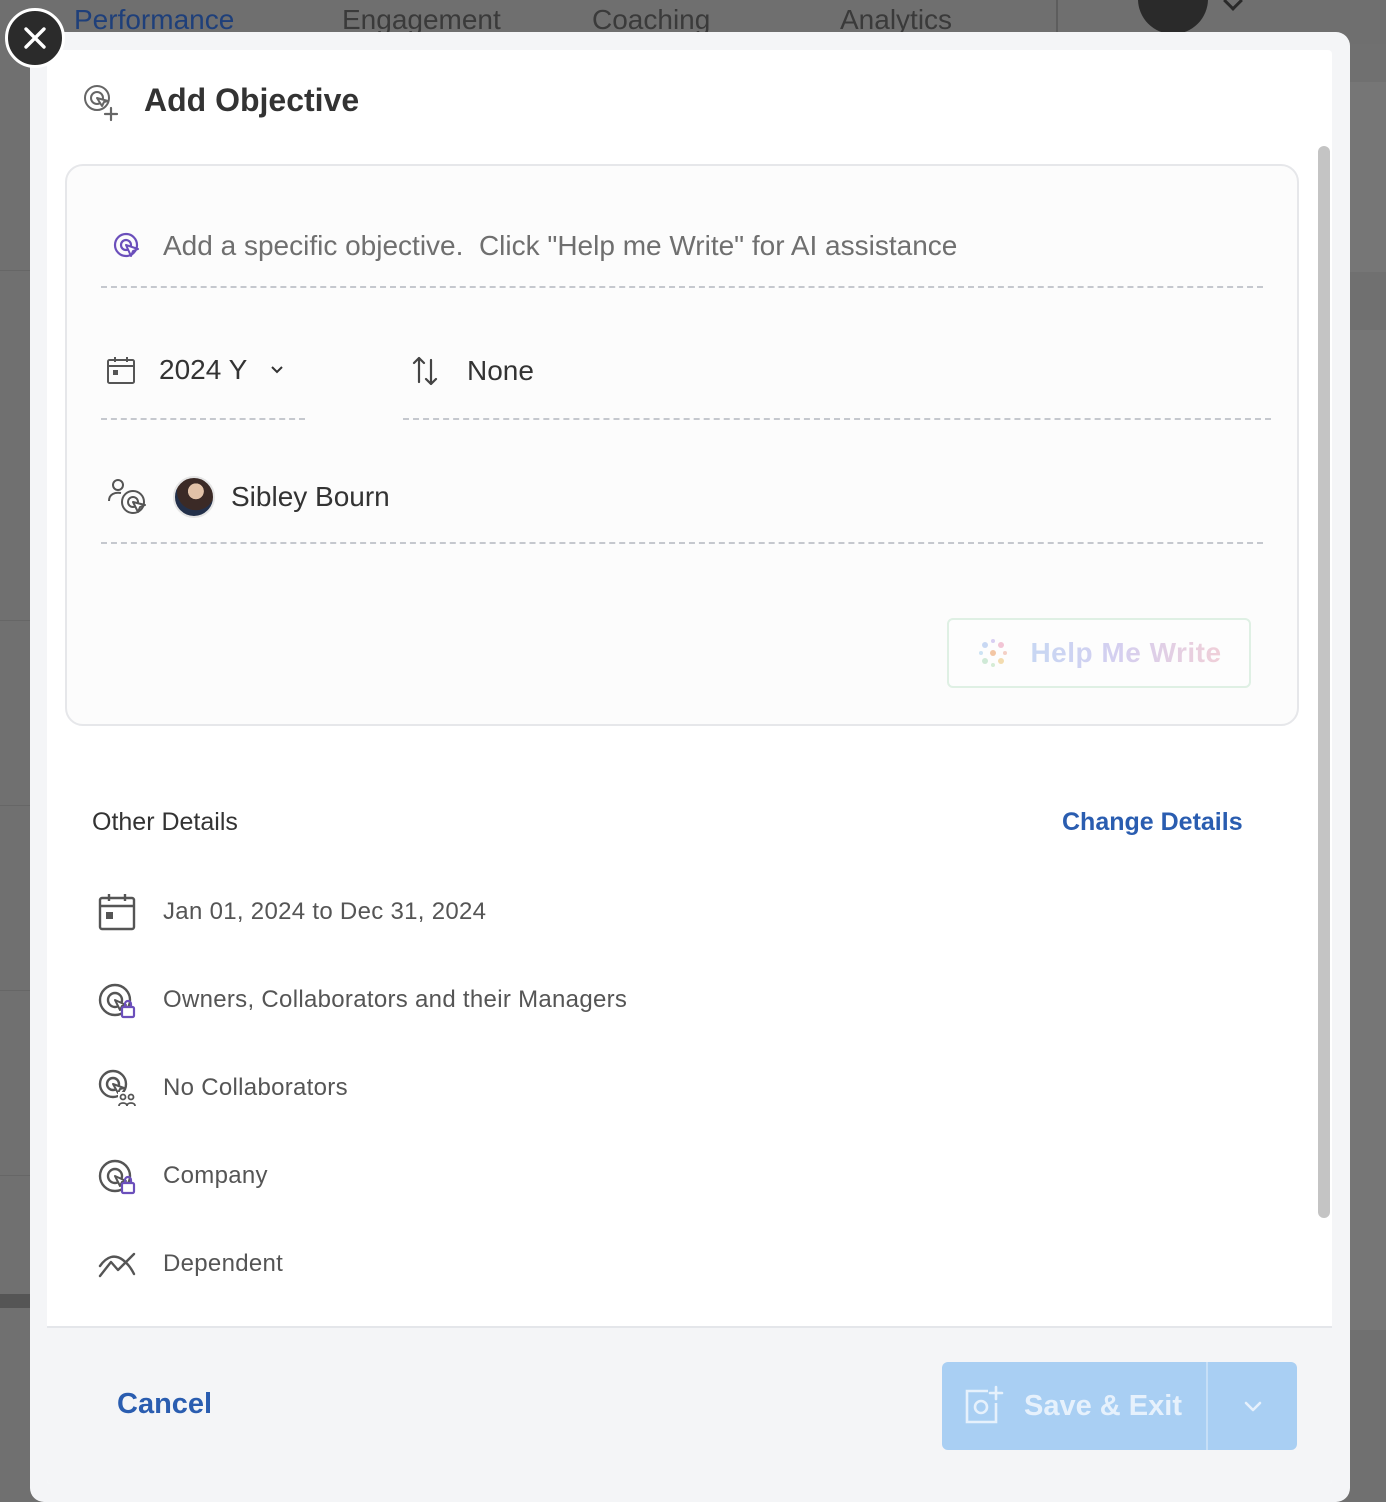  I want to click on align-arrows-icon, so click(425, 371).